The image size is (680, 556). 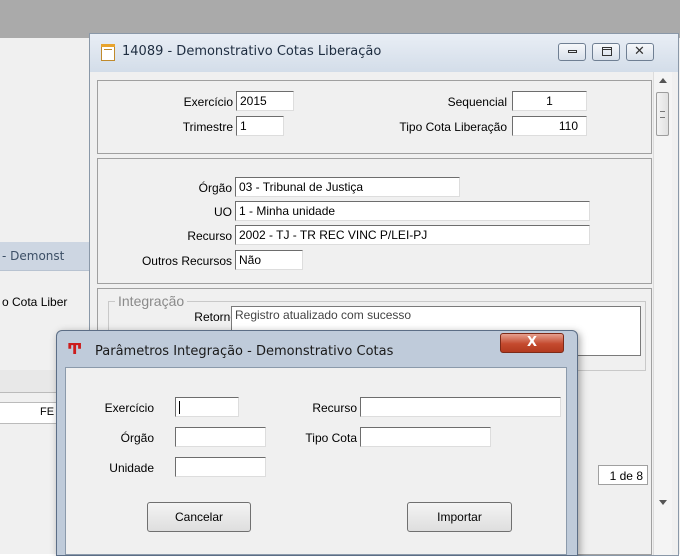 I want to click on recurso-field: 2002 - TJ - TR REC VINC P/LEI-PJ, so click(x=412, y=235).